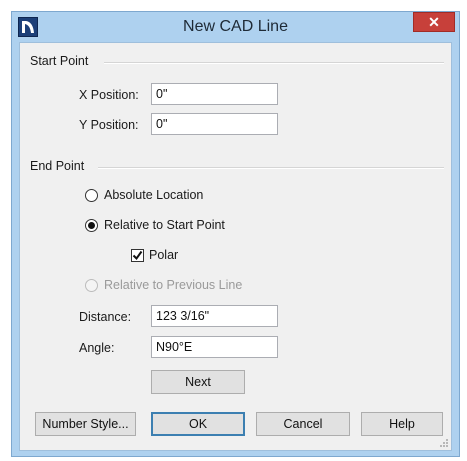 This screenshot has width=467, height=461. I want to click on distance-input, so click(214, 316).